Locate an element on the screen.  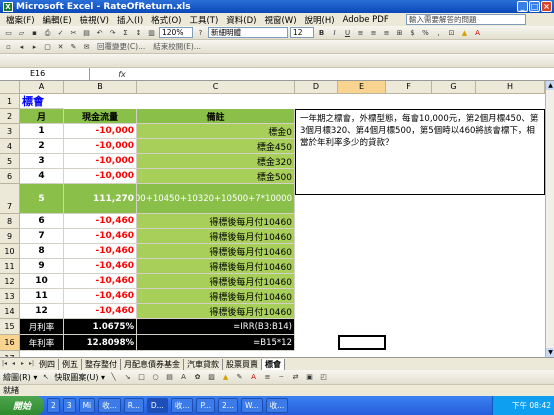
wordart-icon: A is located at coordinates (183, 377).